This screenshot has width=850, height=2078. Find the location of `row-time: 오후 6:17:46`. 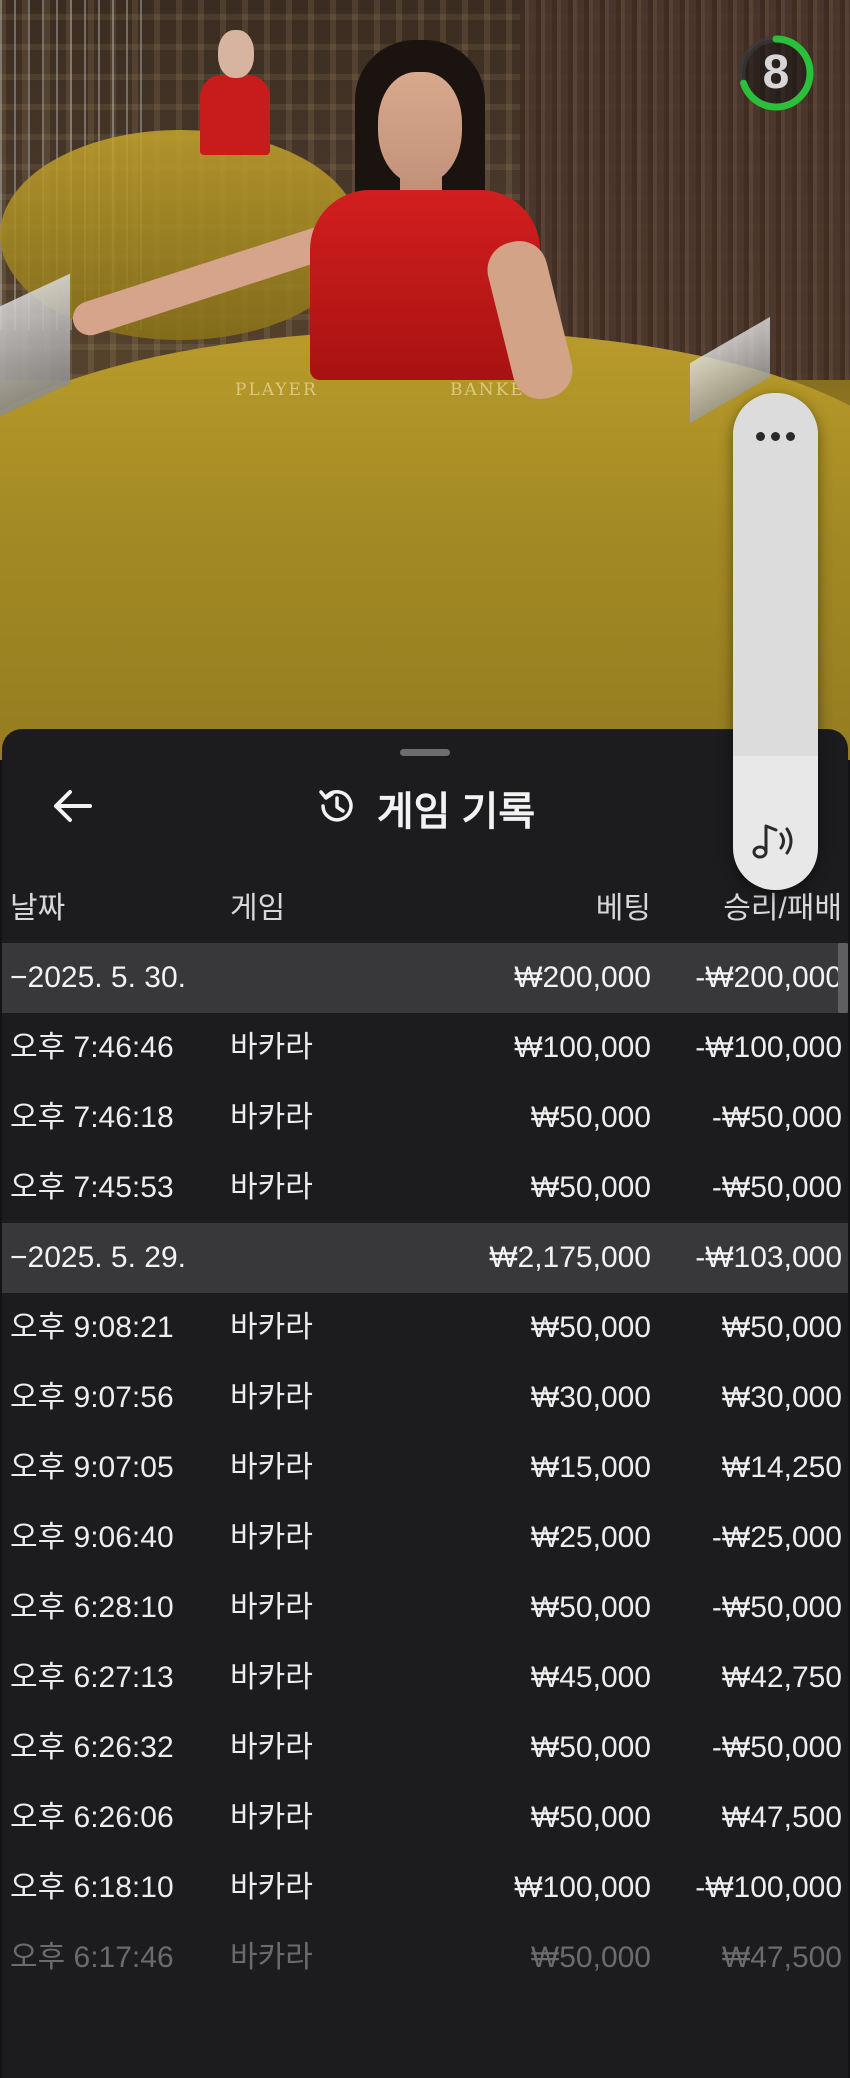

row-time: 오후 6:17:46 is located at coordinates (92, 1957).